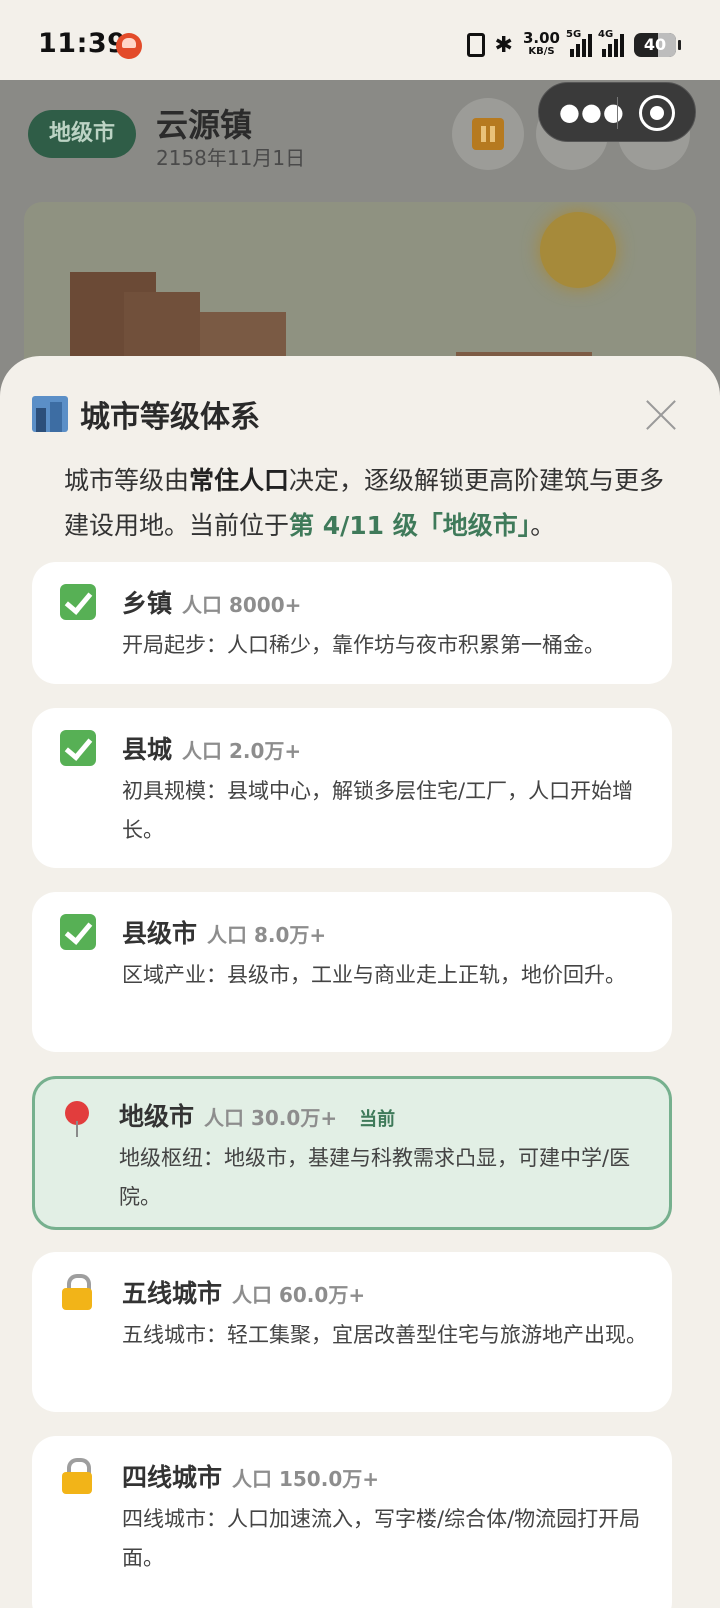 The width and height of the screenshot is (720, 1608). I want to click on pause-button, so click(488, 134).